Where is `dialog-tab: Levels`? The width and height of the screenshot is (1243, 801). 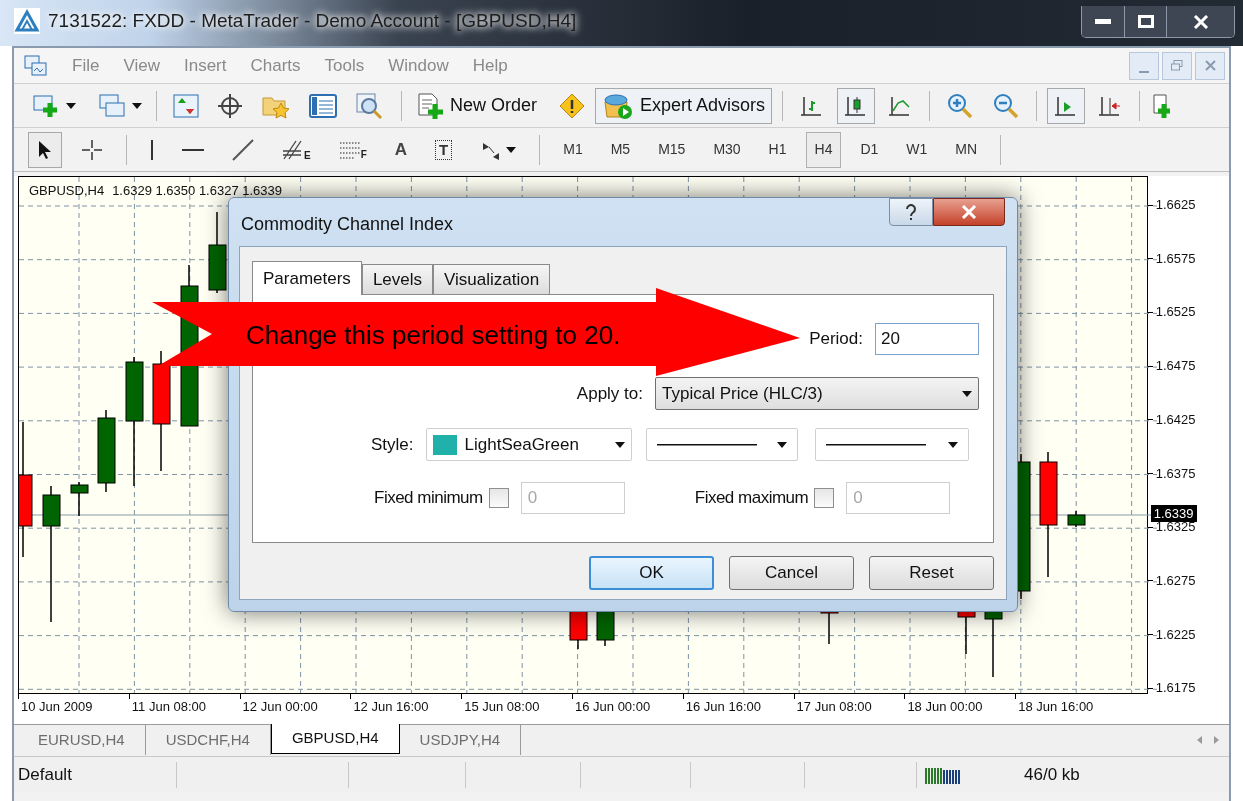 dialog-tab: Levels is located at coordinates (397, 279).